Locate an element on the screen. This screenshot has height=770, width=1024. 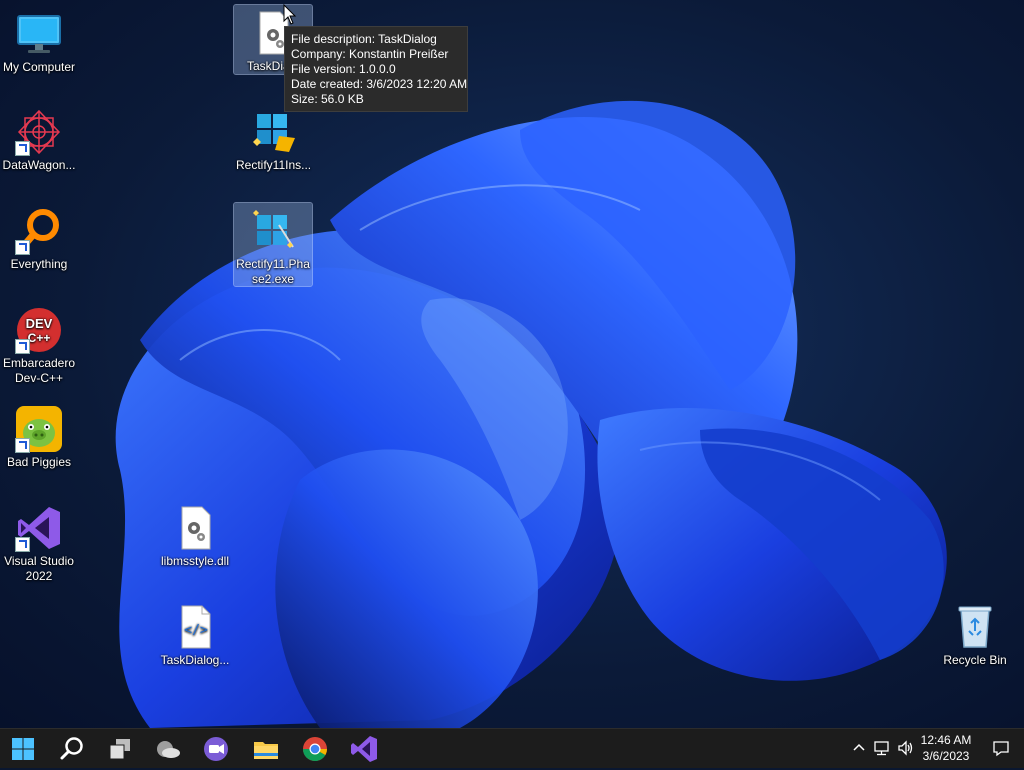
visual-studio-taskbar-button is located at coordinates (364, 749).